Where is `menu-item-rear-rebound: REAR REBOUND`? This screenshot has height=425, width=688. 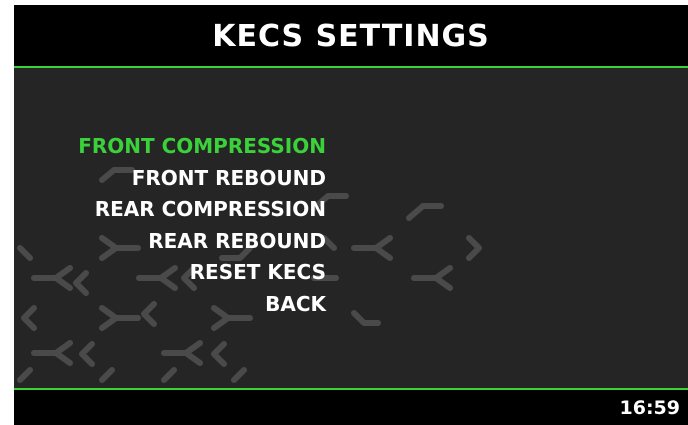
menu-item-rear-rebound: REAR REBOUND is located at coordinates (170, 243).